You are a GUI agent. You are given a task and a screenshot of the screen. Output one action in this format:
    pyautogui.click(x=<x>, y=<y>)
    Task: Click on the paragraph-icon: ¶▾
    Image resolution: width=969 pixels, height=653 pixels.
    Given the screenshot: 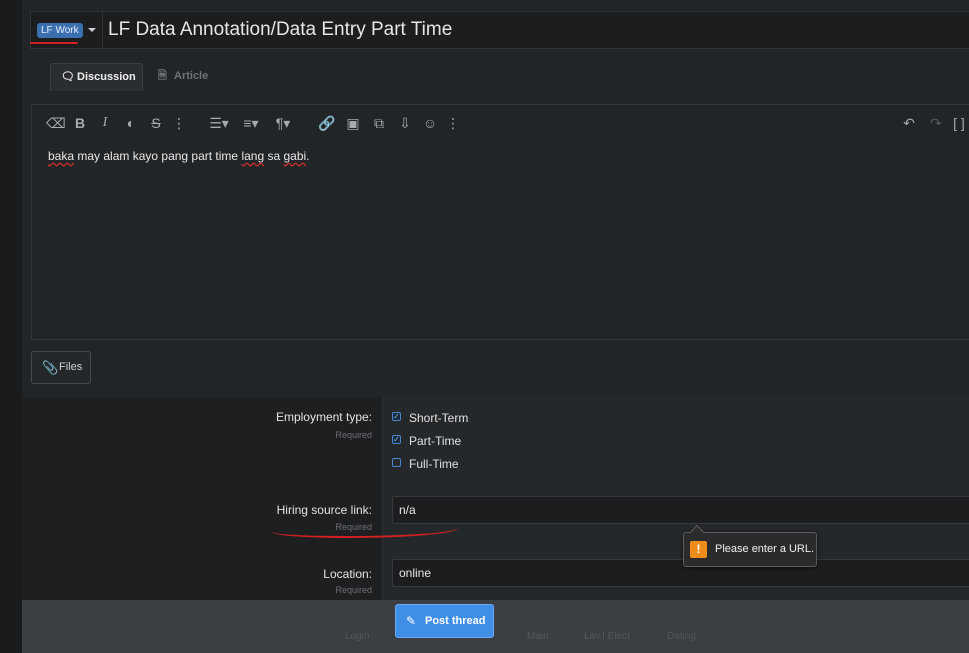 What is the action you would take?
    pyautogui.click(x=283, y=123)
    